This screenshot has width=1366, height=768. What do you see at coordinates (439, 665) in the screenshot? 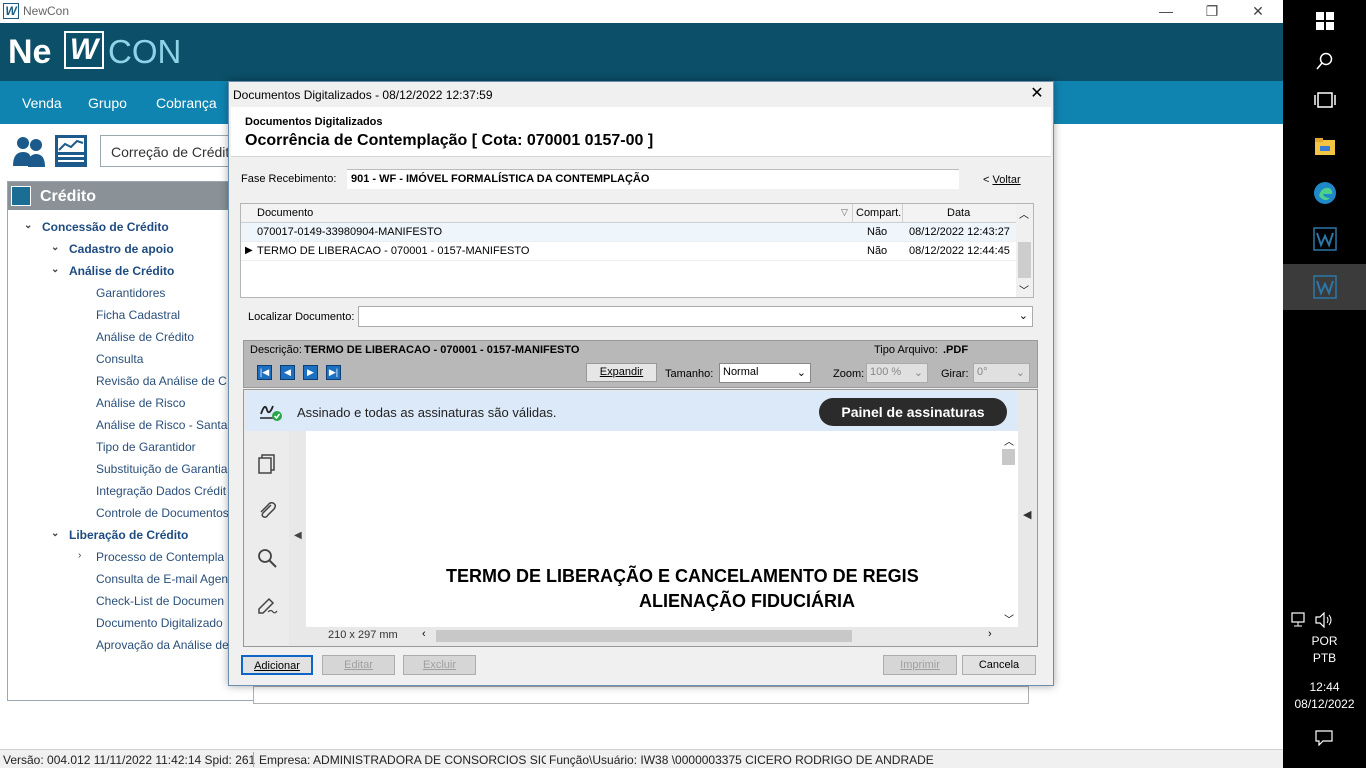
I see `excluir-button: Excluir` at bounding box center [439, 665].